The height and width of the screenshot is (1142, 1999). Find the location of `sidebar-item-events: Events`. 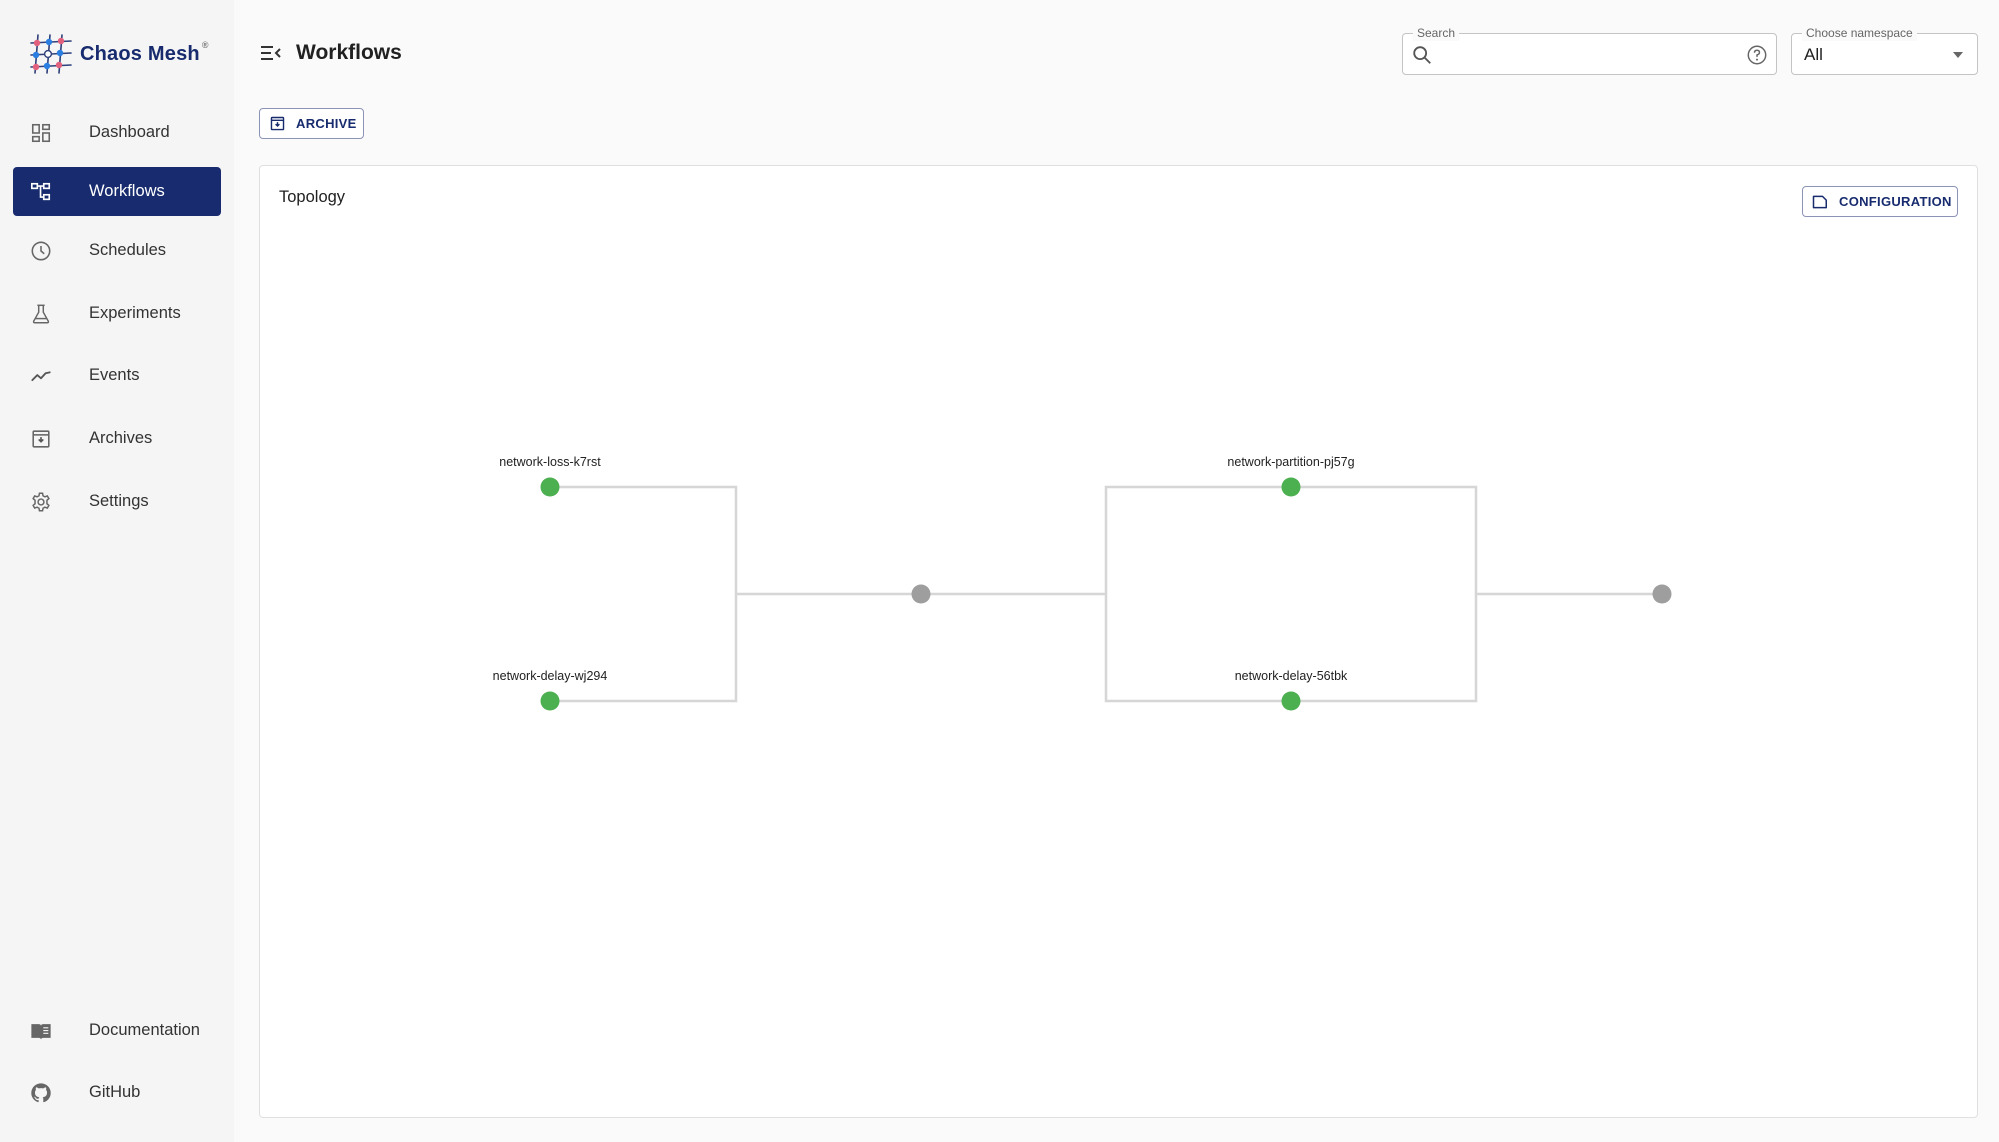

sidebar-item-events: Events is located at coordinates (117, 375).